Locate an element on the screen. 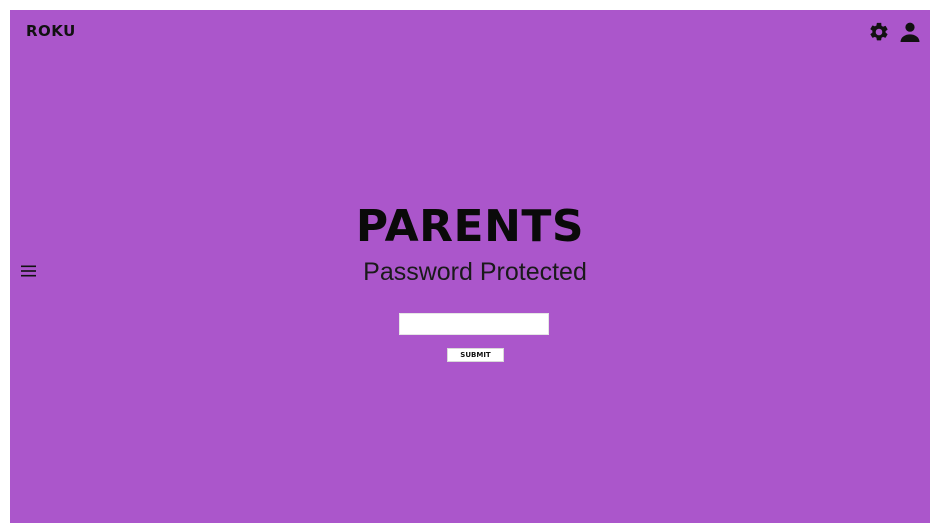  page-title: PARENTS is located at coordinates (470, 226).